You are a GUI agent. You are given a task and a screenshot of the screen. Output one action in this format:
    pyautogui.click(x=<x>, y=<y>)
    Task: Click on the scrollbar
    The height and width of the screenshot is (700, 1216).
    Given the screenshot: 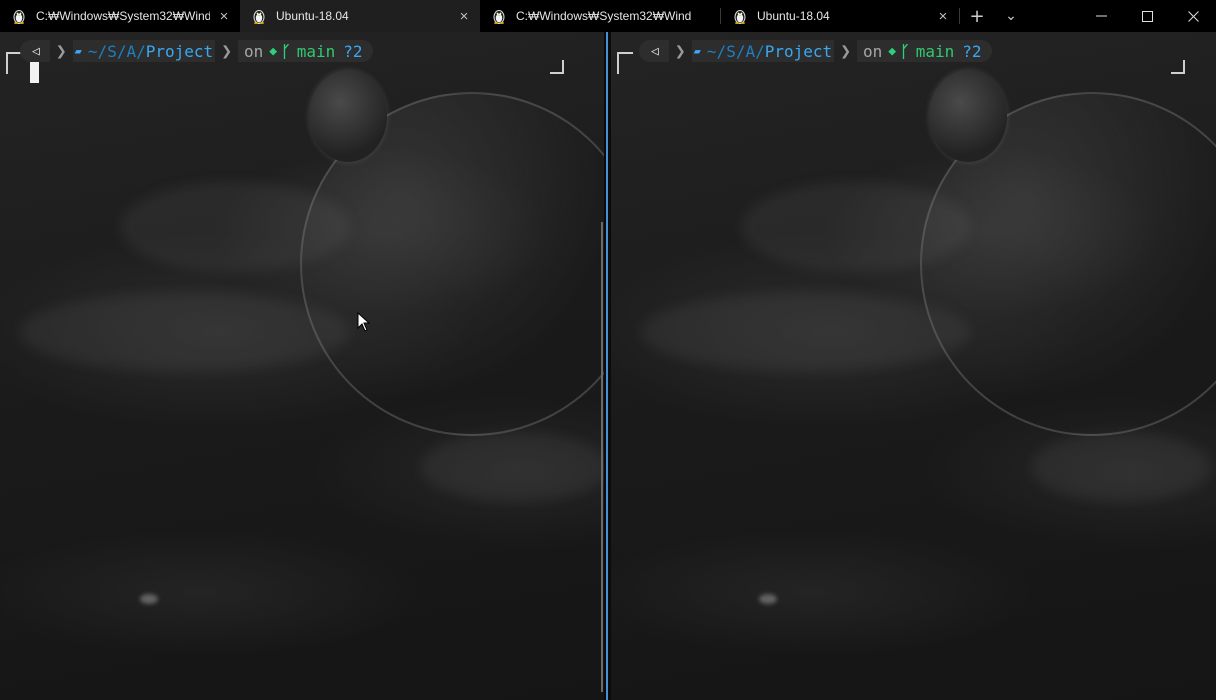 What is the action you would take?
    pyautogui.click(x=602, y=457)
    